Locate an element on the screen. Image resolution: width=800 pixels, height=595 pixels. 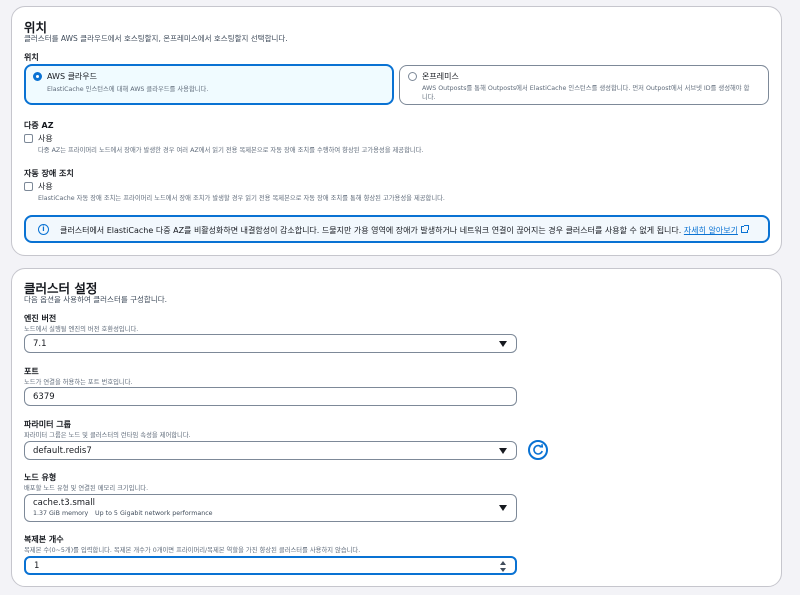
cluster-settings-description: 다음 옵션을 사용하여 클러스터를 구성합니다. is located at coordinates (96, 299).